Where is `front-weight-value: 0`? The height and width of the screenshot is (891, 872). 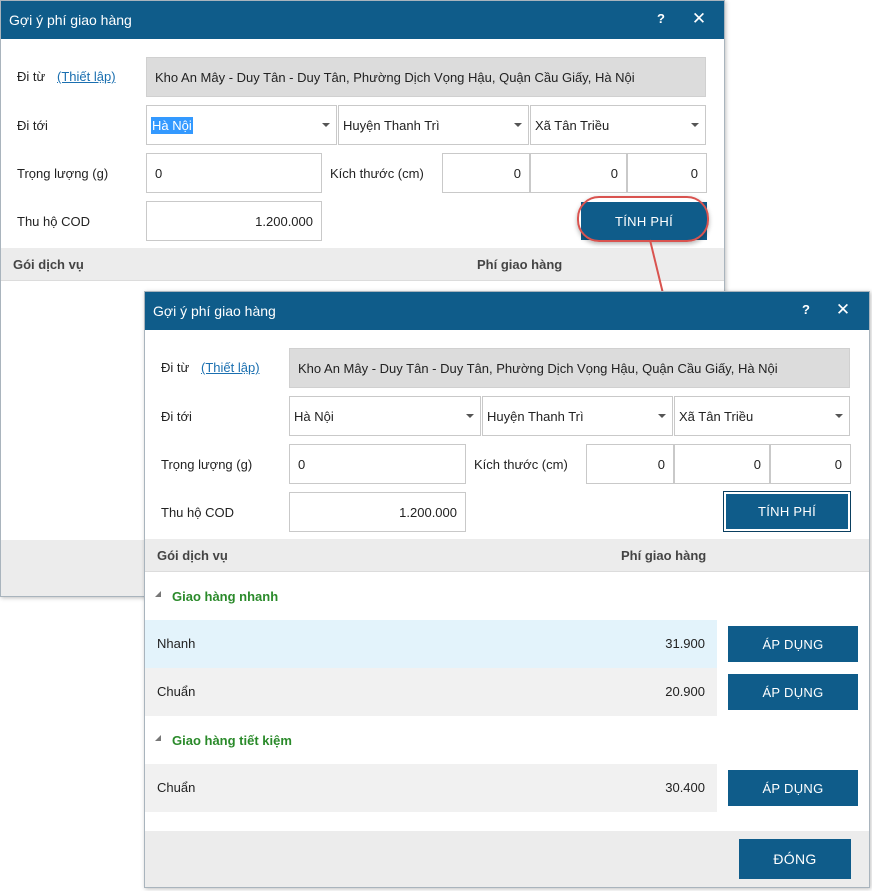
front-weight-value: 0 is located at coordinates (302, 464).